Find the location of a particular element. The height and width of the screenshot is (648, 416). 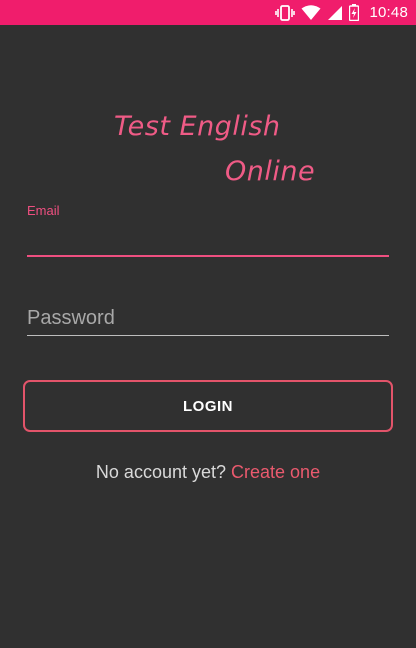

wifi-icon is located at coordinates (311, 12).